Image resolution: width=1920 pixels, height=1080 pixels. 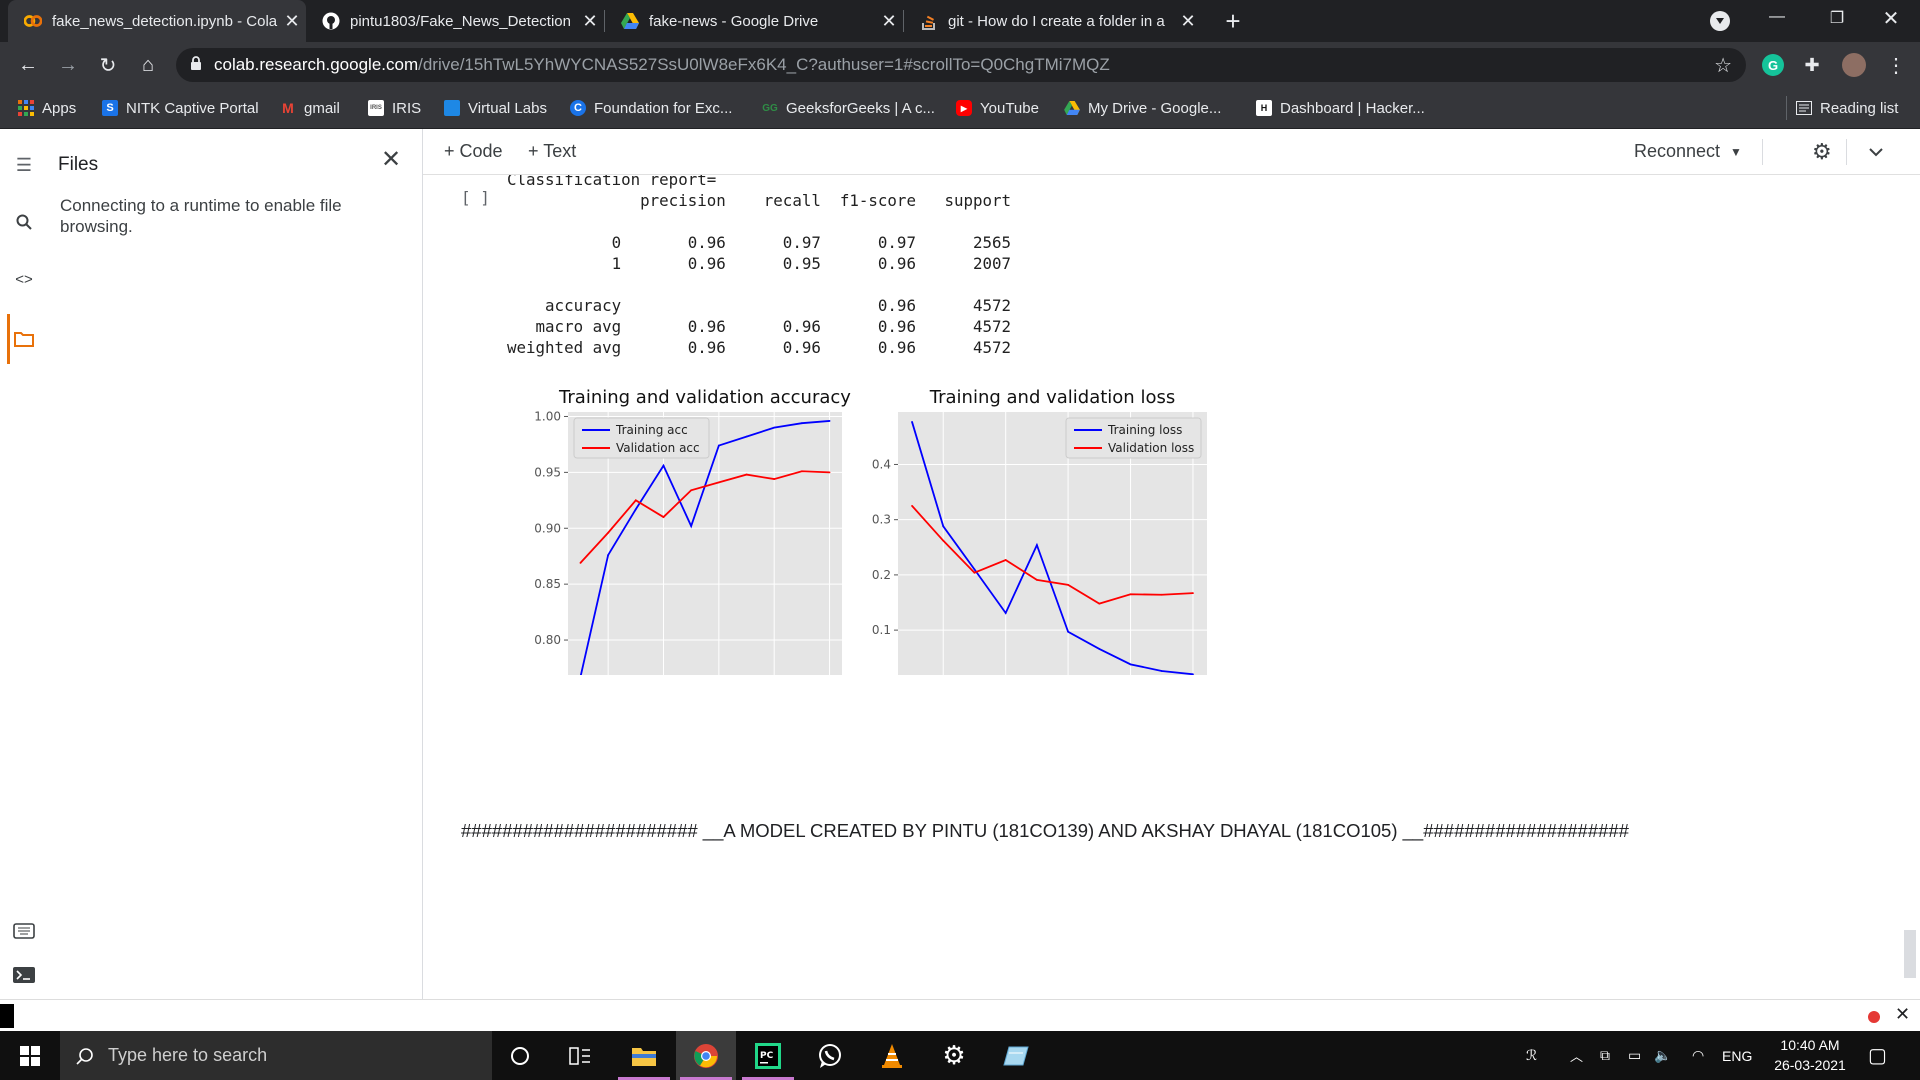 I want to click on collapse-header-button, so click(x=1876, y=151).